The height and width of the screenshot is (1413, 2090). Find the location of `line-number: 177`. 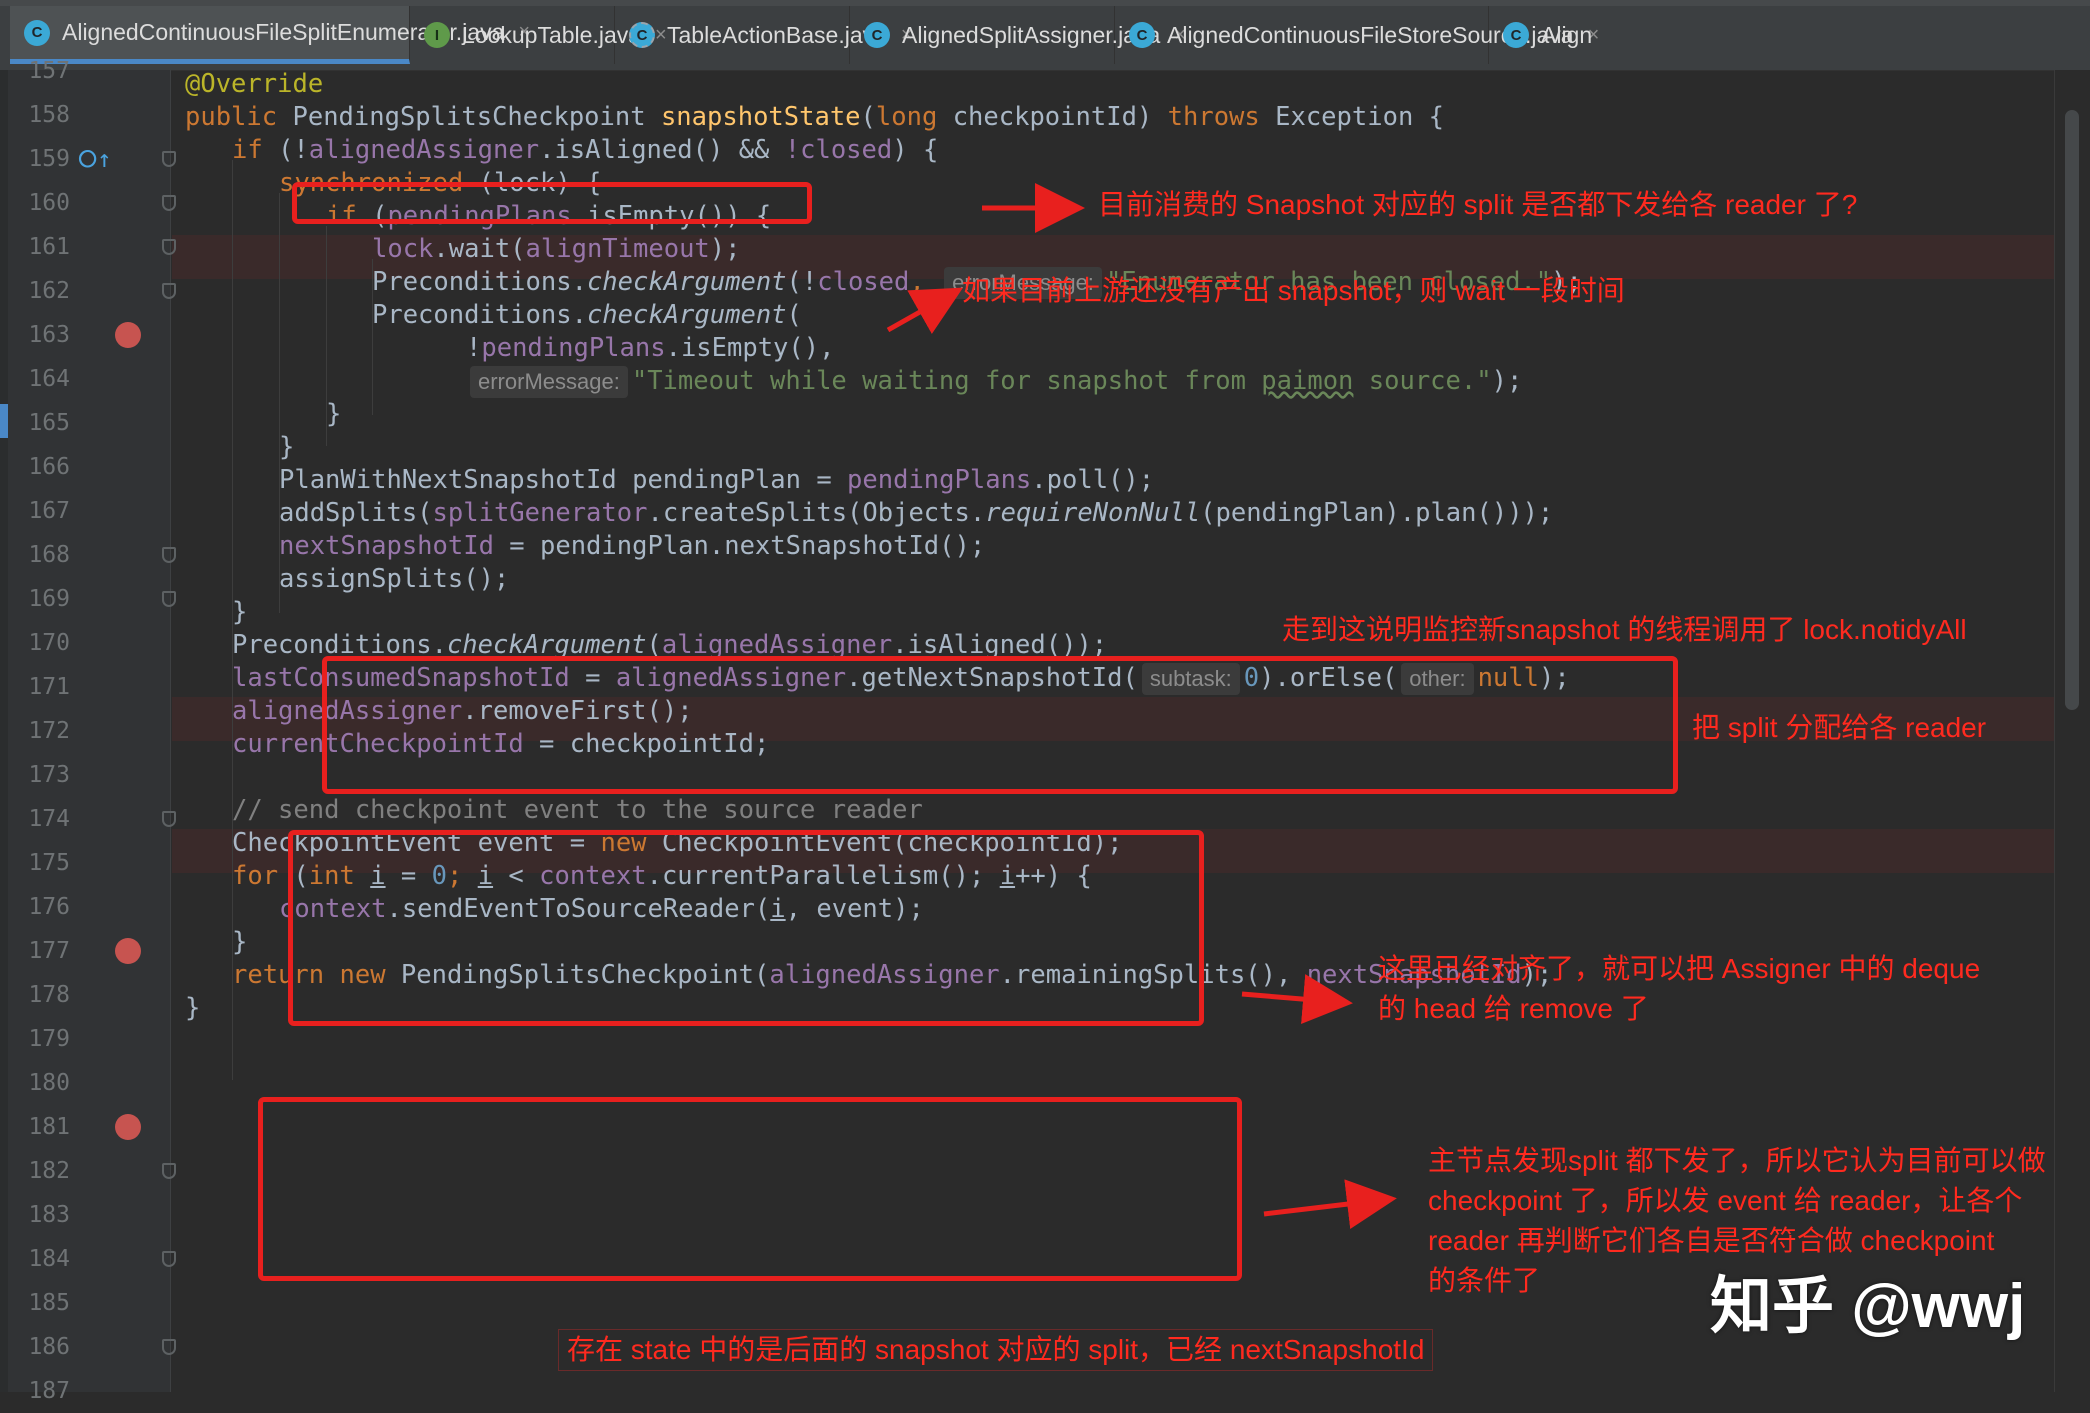

line-number: 177 is located at coordinates (39, 951).